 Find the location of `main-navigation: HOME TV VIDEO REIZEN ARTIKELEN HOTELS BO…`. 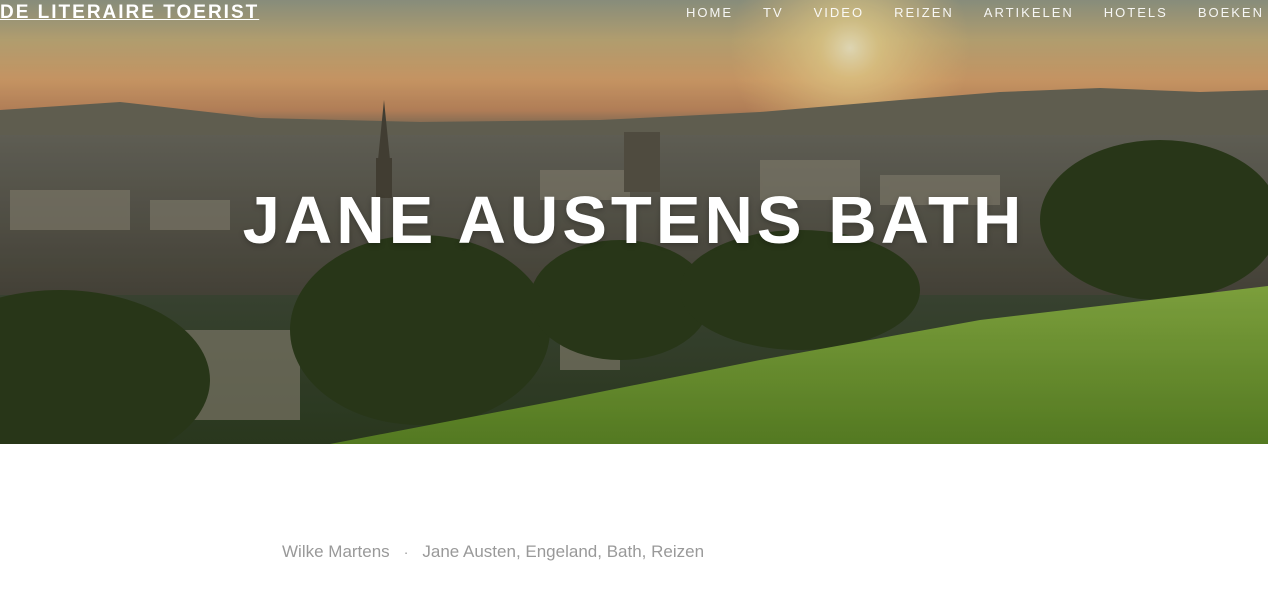

main-navigation: HOME TV VIDEO REIZEN ARTIKELEN HOTELS BO… is located at coordinates (975, 12).